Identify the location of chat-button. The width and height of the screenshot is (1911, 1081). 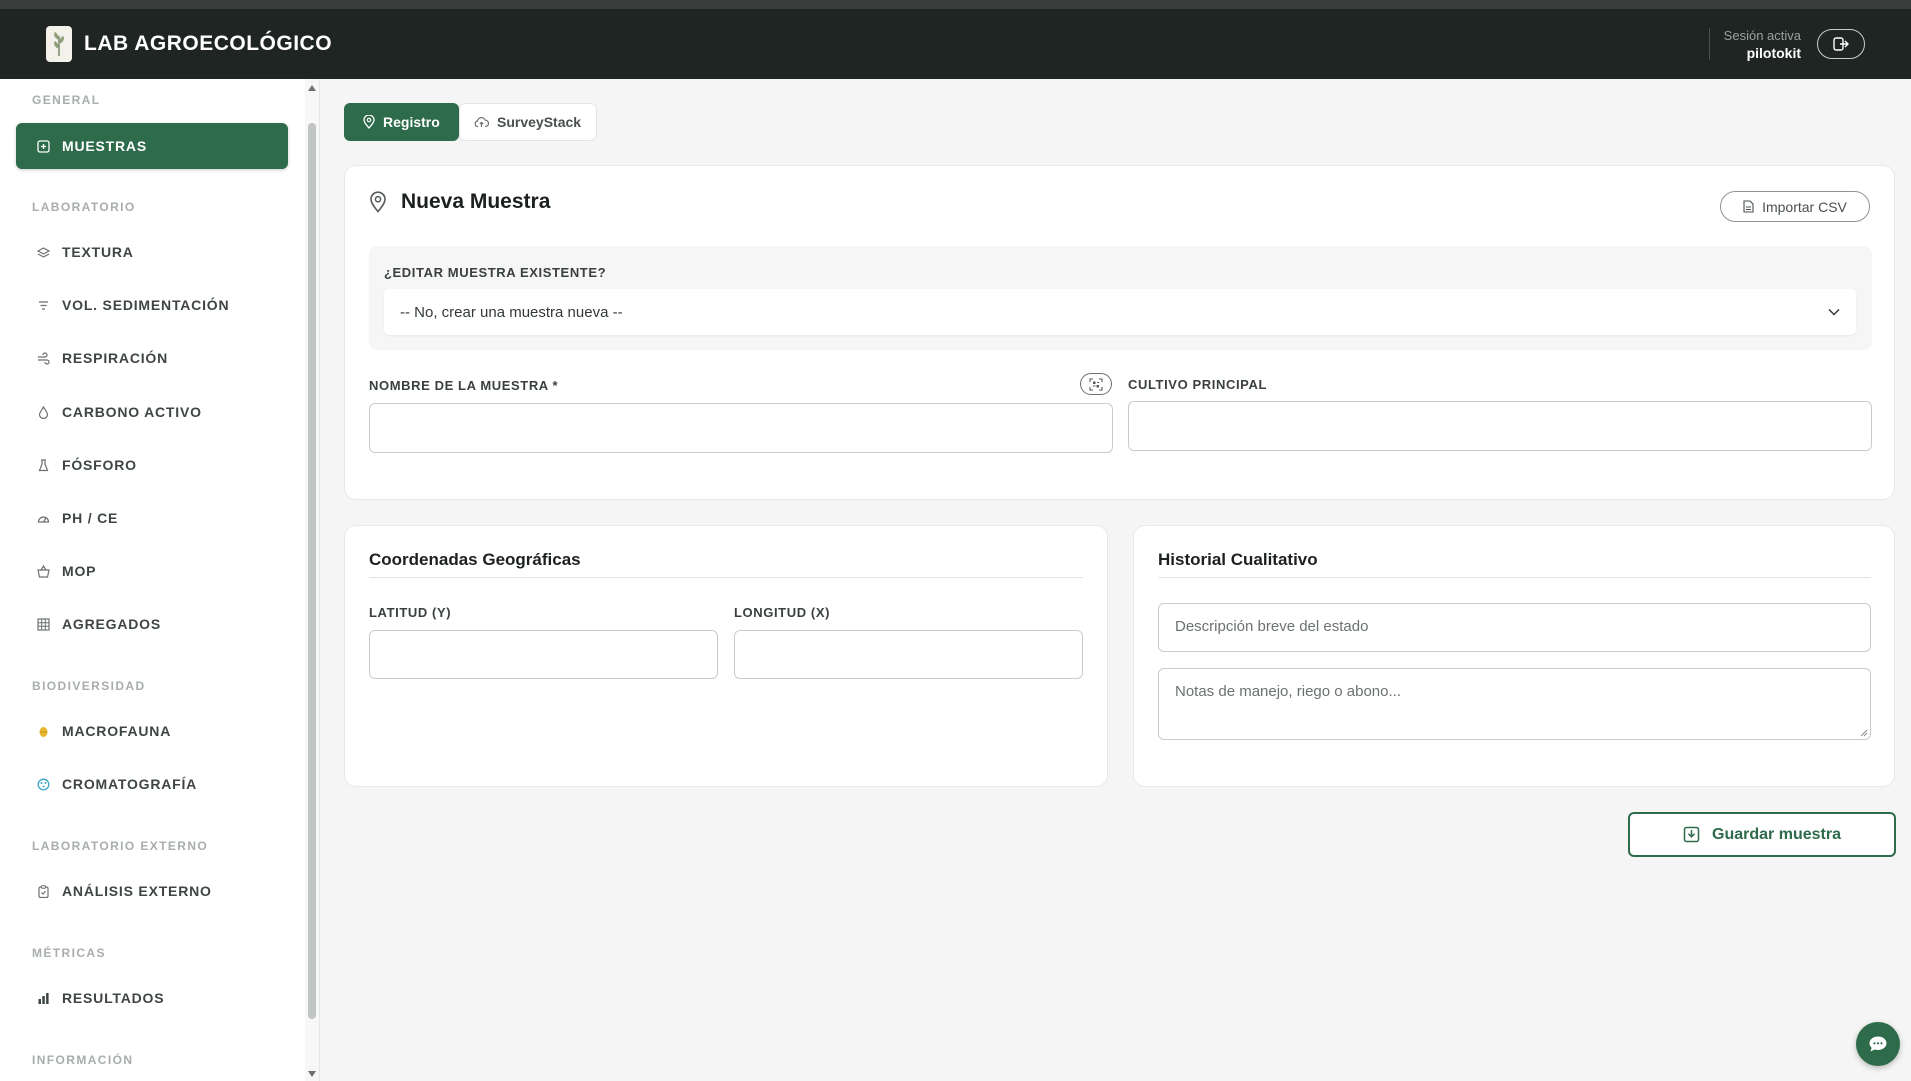
(1878, 1044).